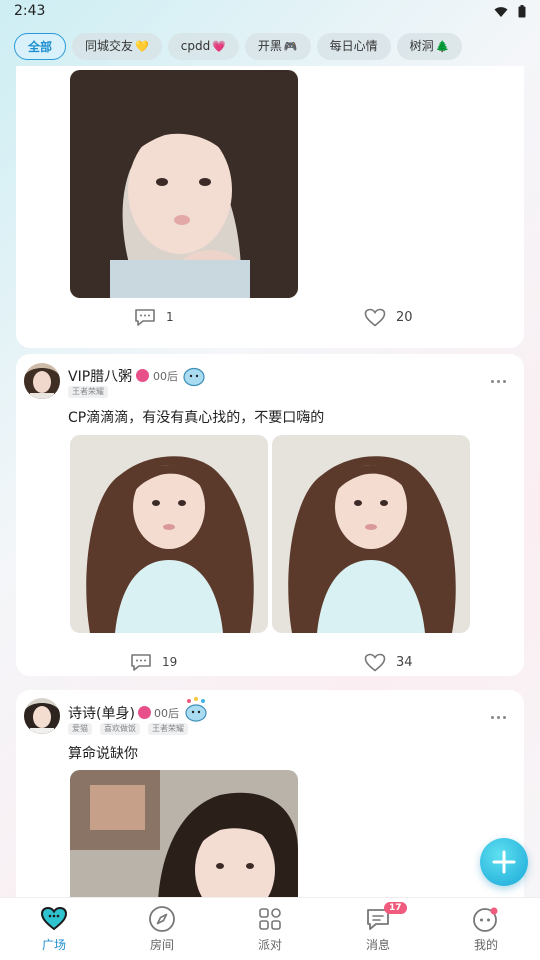 This screenshot has height=960, width=540. I want to click on status-bar: 2:43, so click(270, 13).